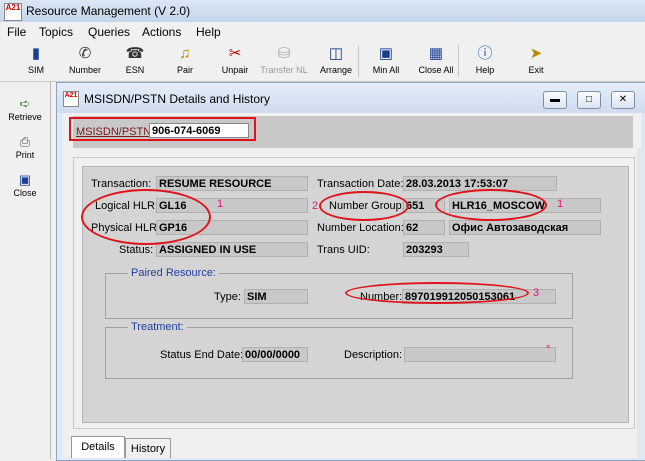 The width and height of the screenshot is (645, 461). I want to click on left-action-bar: ➪ Retrieve ⎙ Print ▣ Close, so click(25, 270).